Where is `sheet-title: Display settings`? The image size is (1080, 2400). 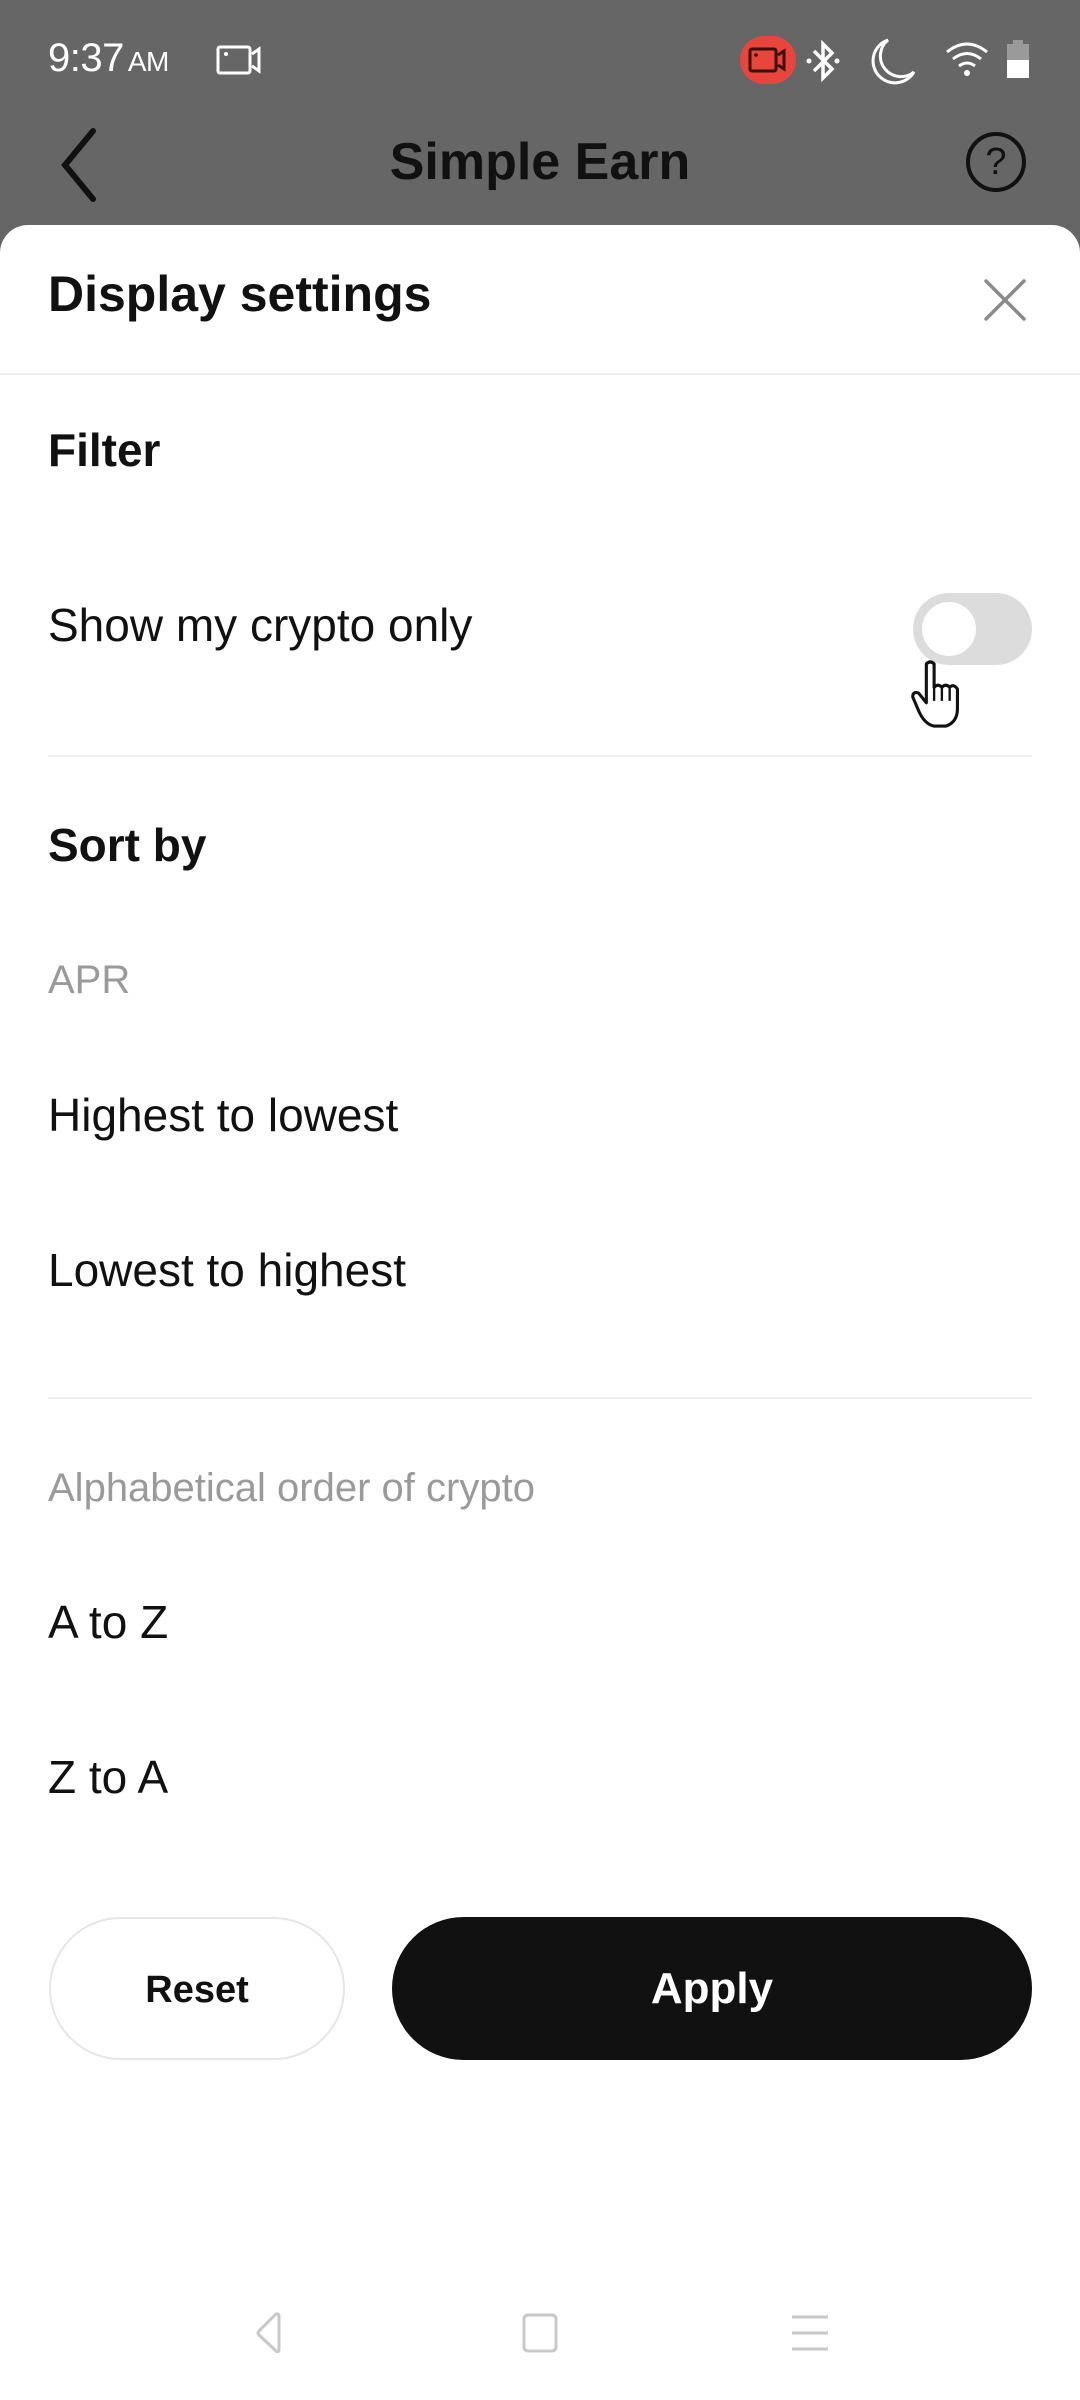 sheet-title: Display settings is located at coordinates (240, 294).